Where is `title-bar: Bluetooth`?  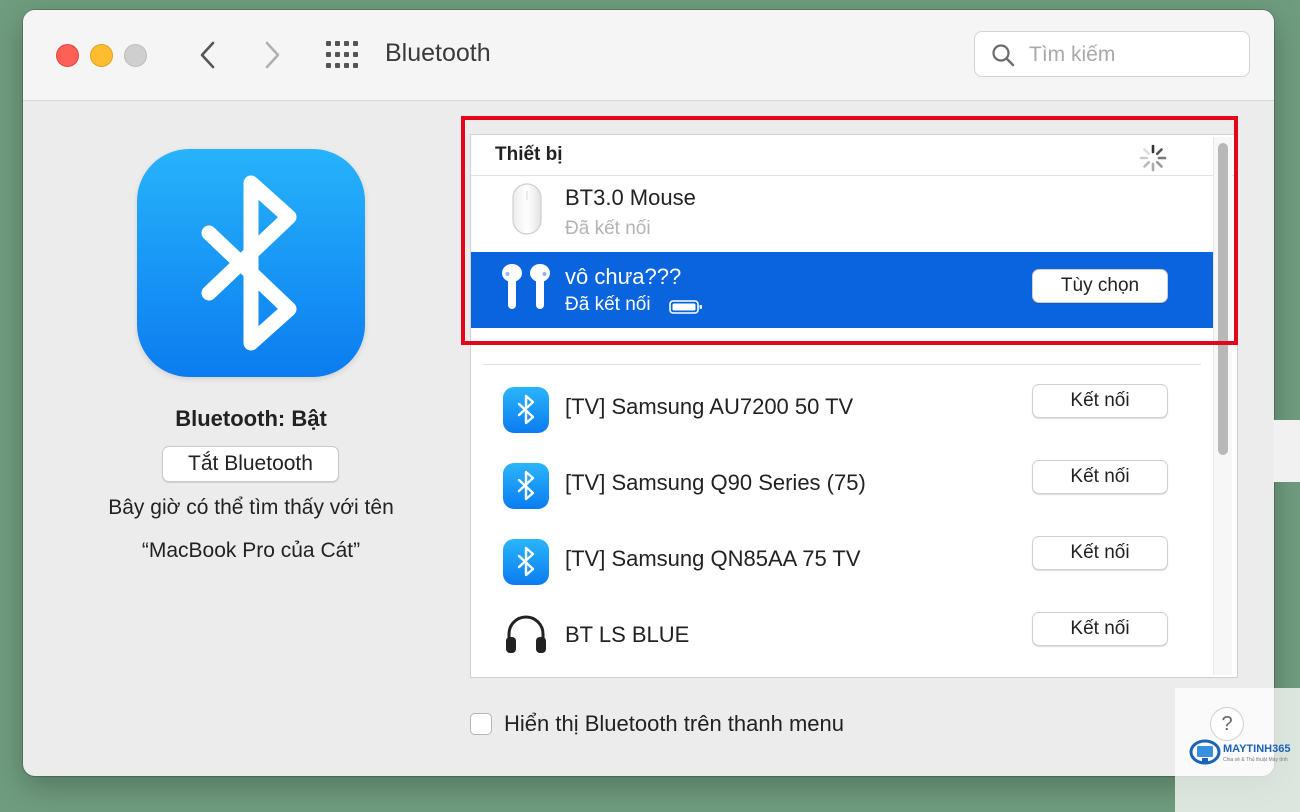 title-bar: Bluetooth is located at coordinates (648, 55).